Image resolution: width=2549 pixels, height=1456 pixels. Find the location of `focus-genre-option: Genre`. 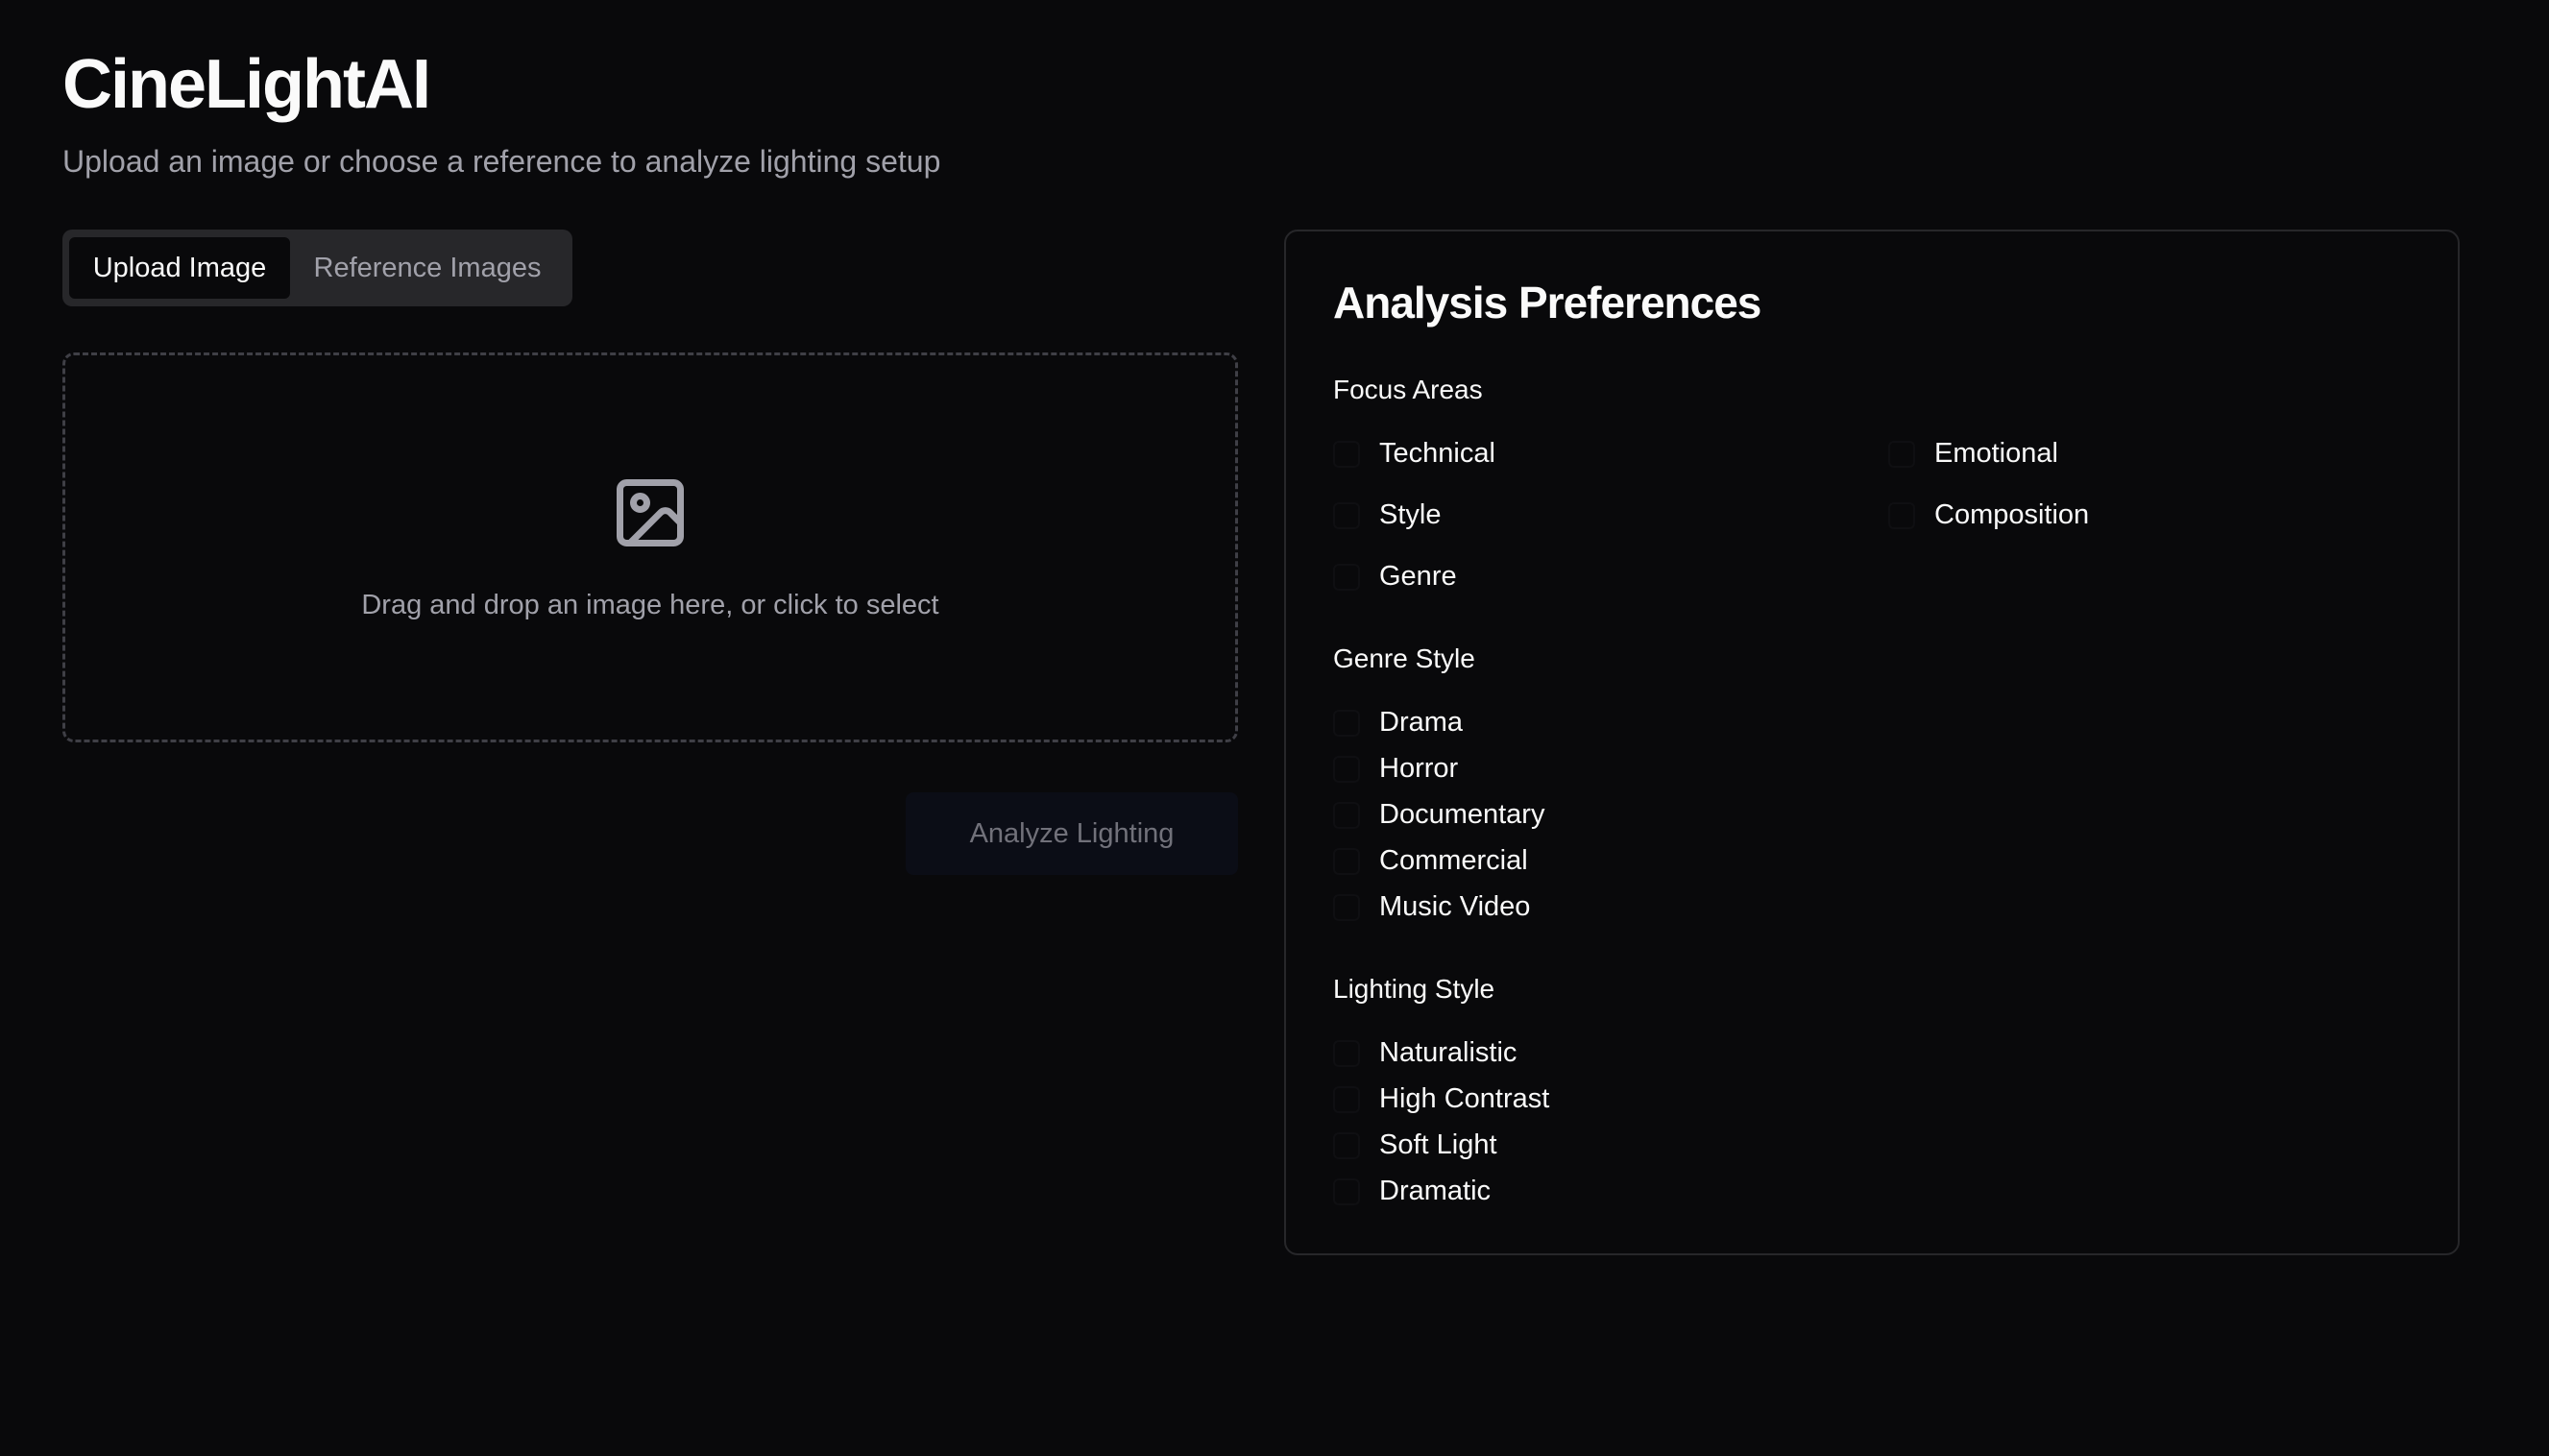

focus-genre-option: Genre is located at coordinates (1395, 577).